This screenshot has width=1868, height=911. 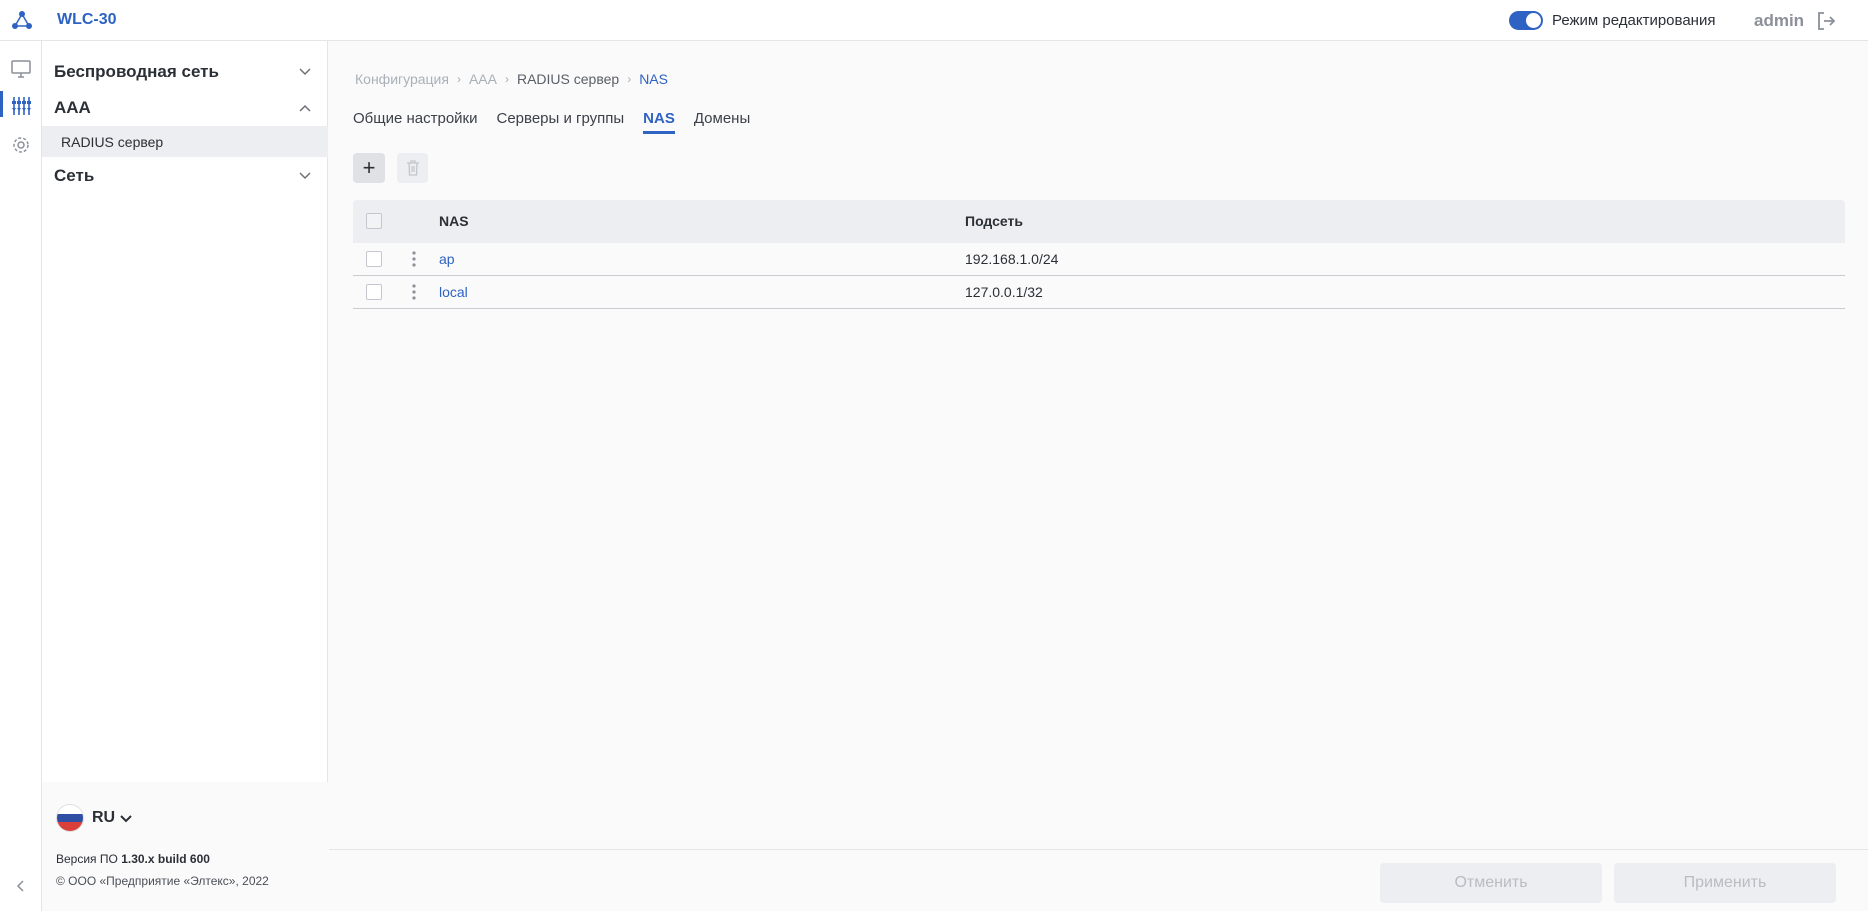 I want to click on breadcrumb-radius-server: RADIUS сервер, so click(x=568, y=79).